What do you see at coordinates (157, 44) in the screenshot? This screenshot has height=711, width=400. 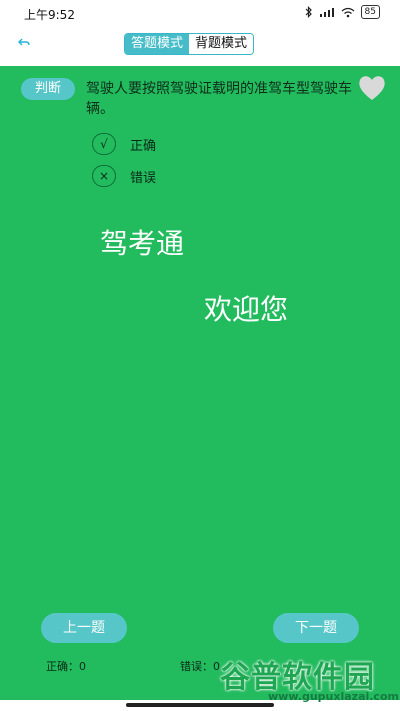 I see `tab-answer-mode: 答题模式` at bounding box center [157, 44].